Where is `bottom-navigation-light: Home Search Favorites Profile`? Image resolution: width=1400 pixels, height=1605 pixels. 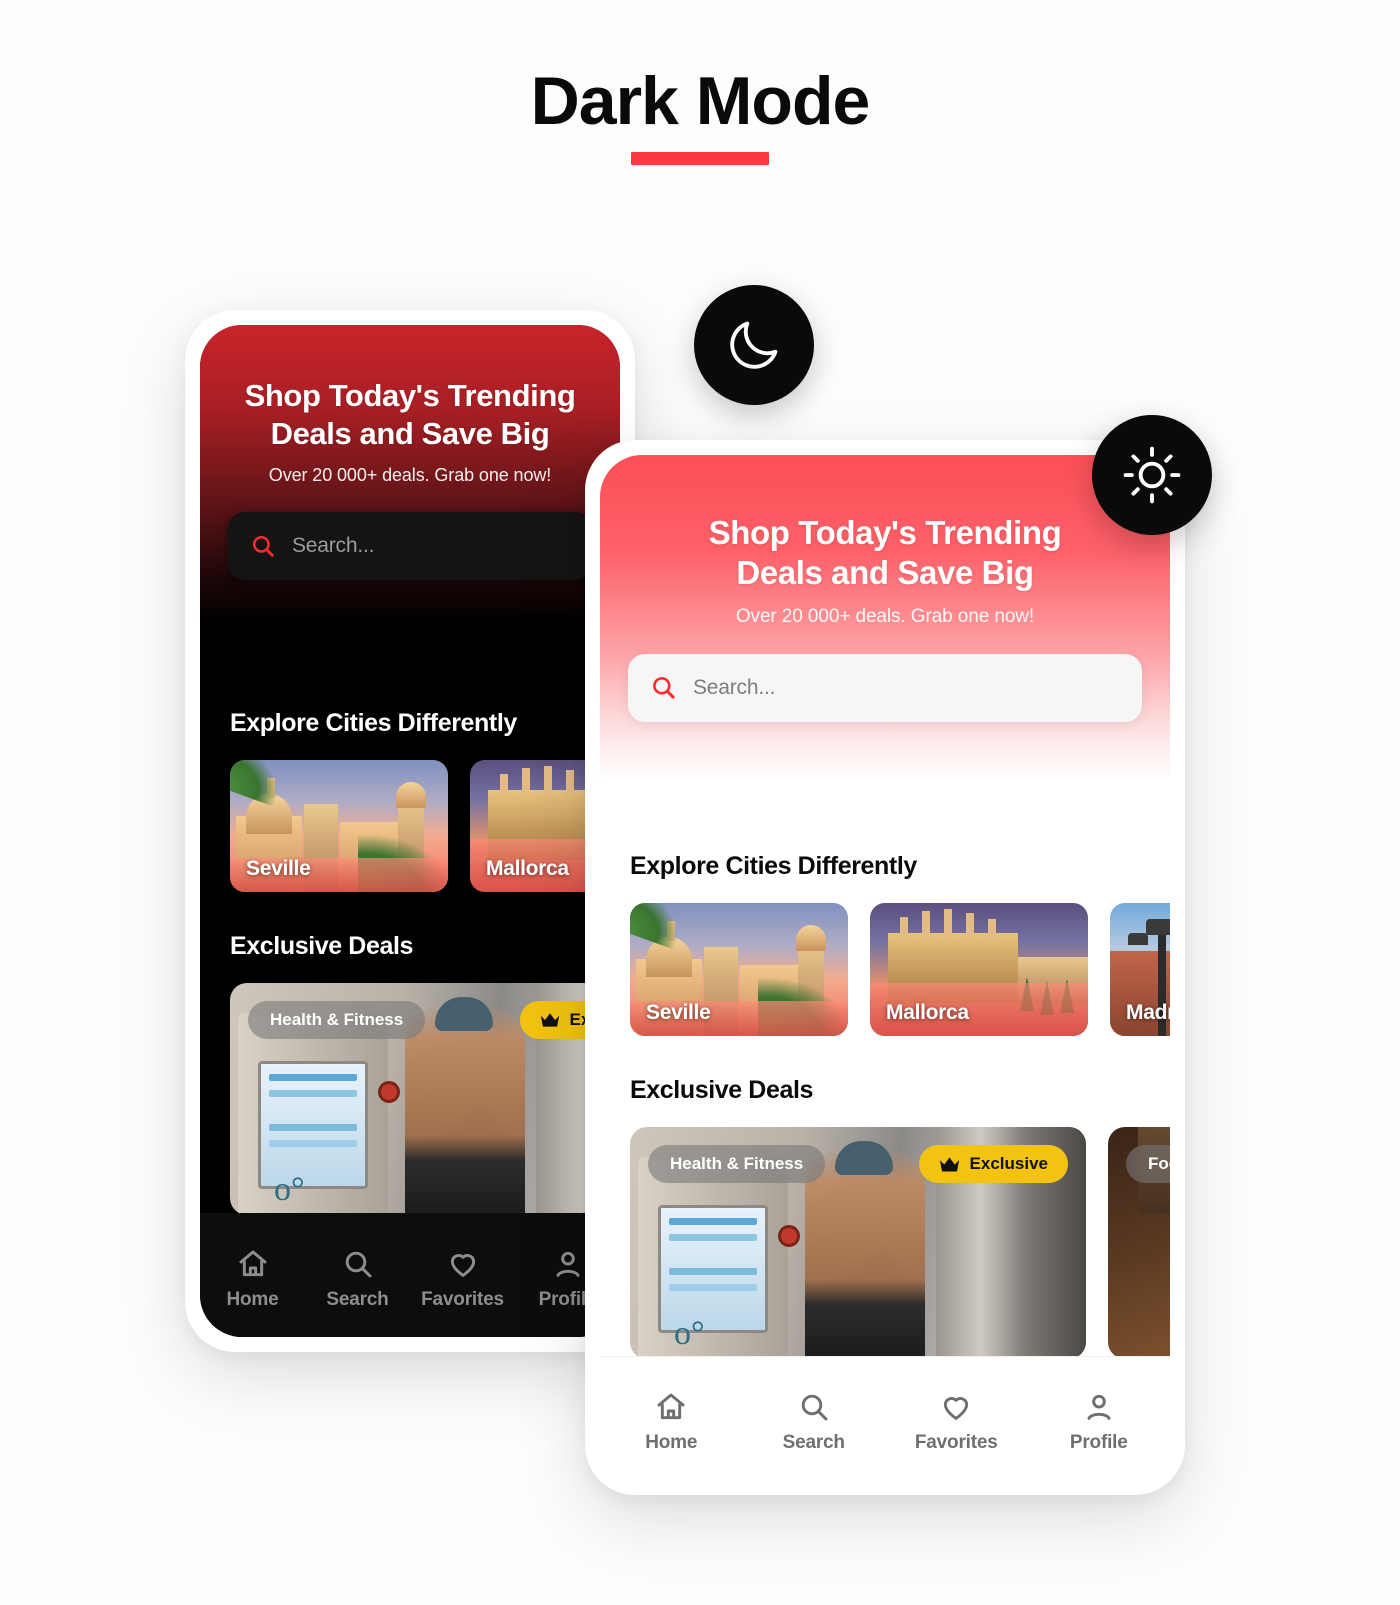
bottom-navigation-light: Home Search Favorites Profile is located at coordinates (885, 1418).